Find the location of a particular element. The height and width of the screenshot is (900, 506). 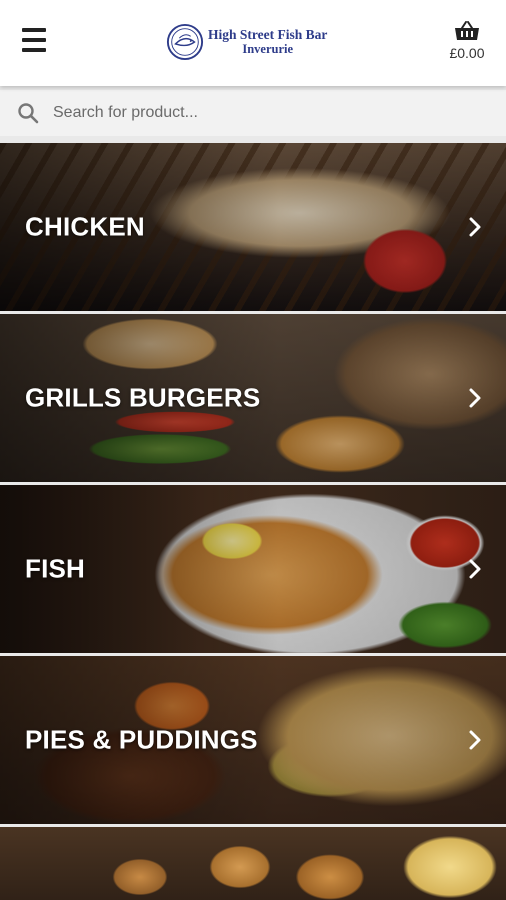

shopping-basket-icon is located at coordinates (467, 30).